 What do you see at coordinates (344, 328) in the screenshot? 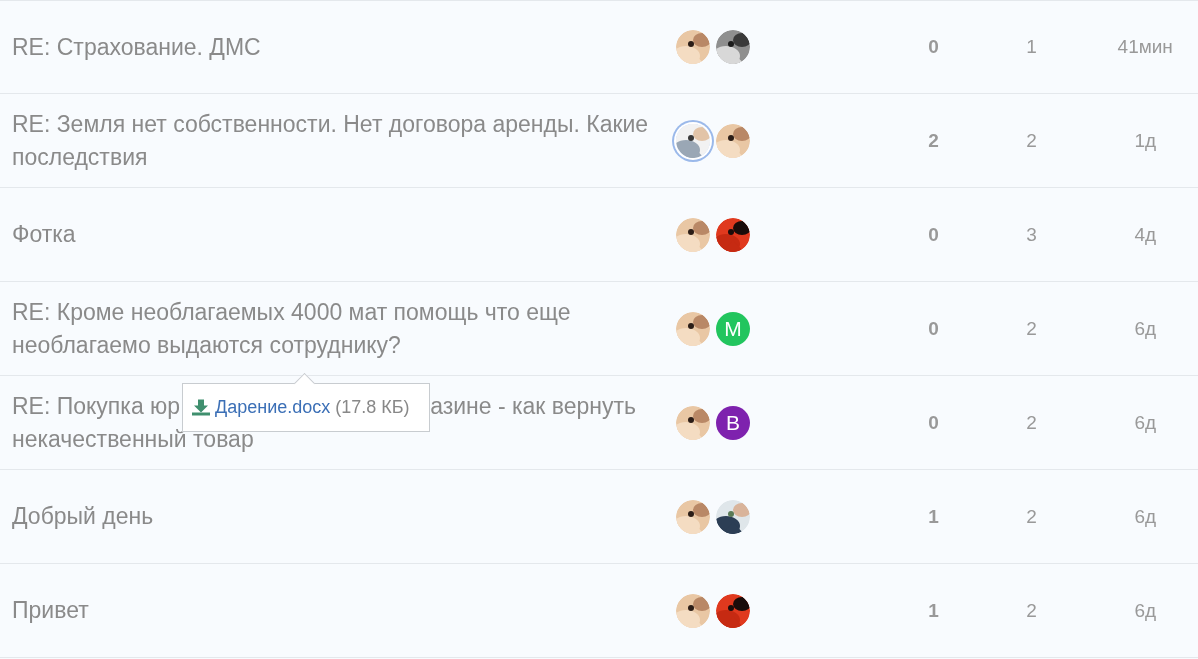
I see `topic-title: RE: Кроме необлагаемых 4000 мат помощь что еще необлагаемо выдаются сотруднику?` at bounding box center [344, 328].